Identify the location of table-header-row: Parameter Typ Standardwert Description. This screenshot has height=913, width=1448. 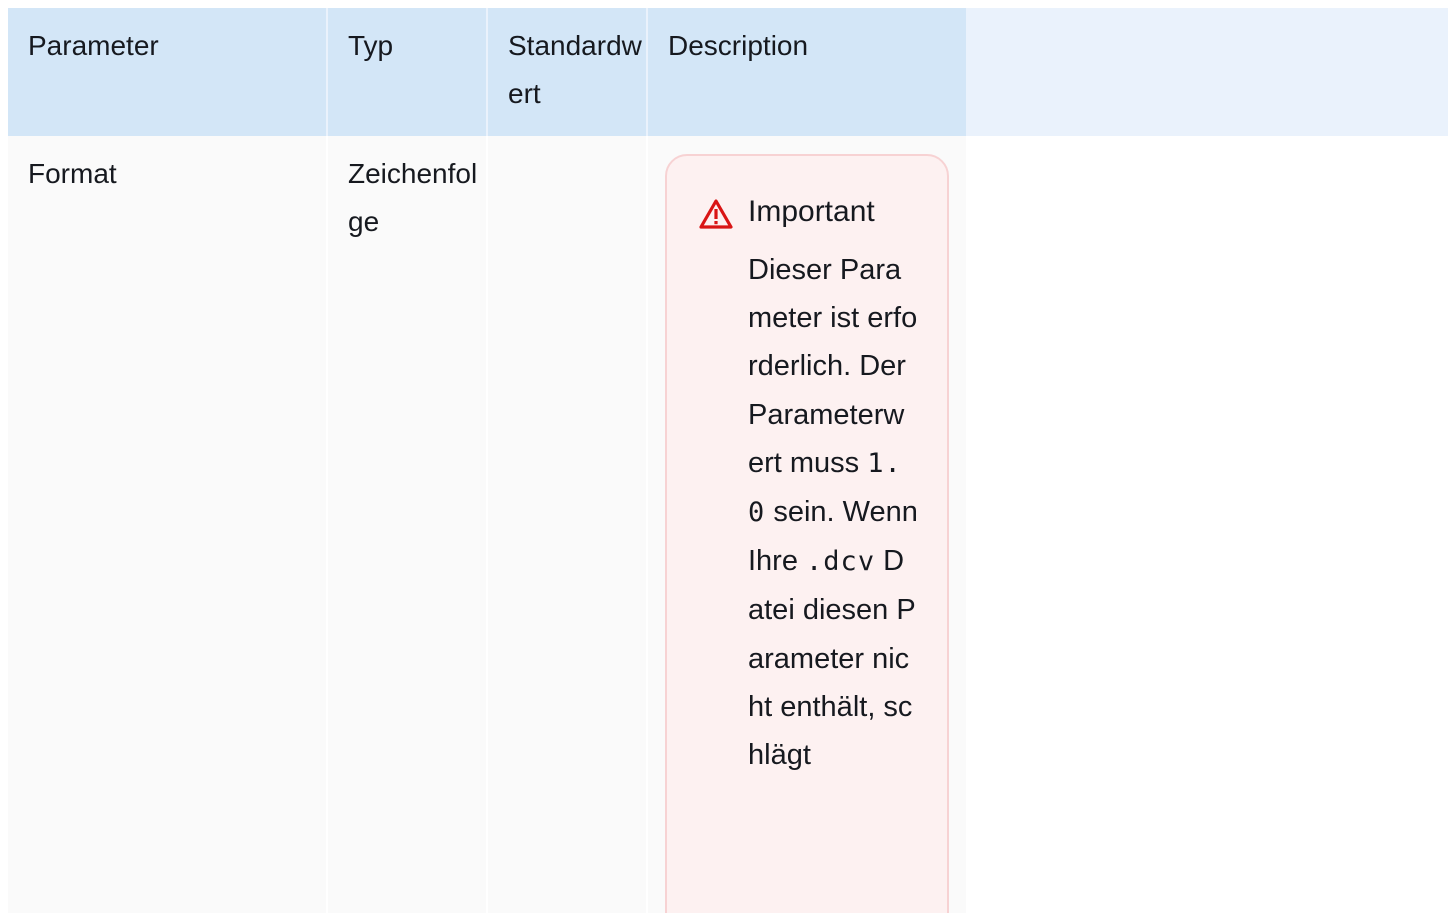
(728, 72).